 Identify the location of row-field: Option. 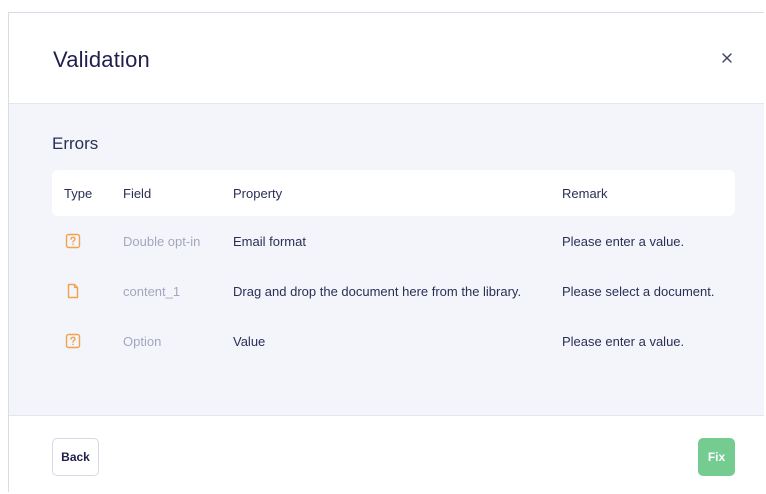
(142, 341).